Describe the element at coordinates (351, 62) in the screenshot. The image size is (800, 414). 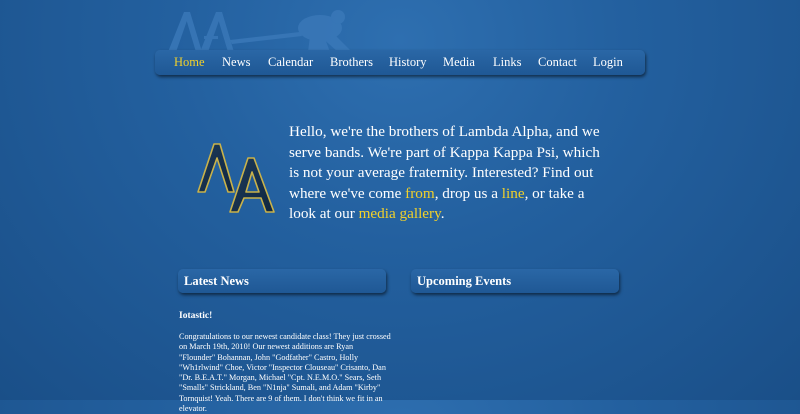
I see `nav-item-brothers: Brothers` at that location.